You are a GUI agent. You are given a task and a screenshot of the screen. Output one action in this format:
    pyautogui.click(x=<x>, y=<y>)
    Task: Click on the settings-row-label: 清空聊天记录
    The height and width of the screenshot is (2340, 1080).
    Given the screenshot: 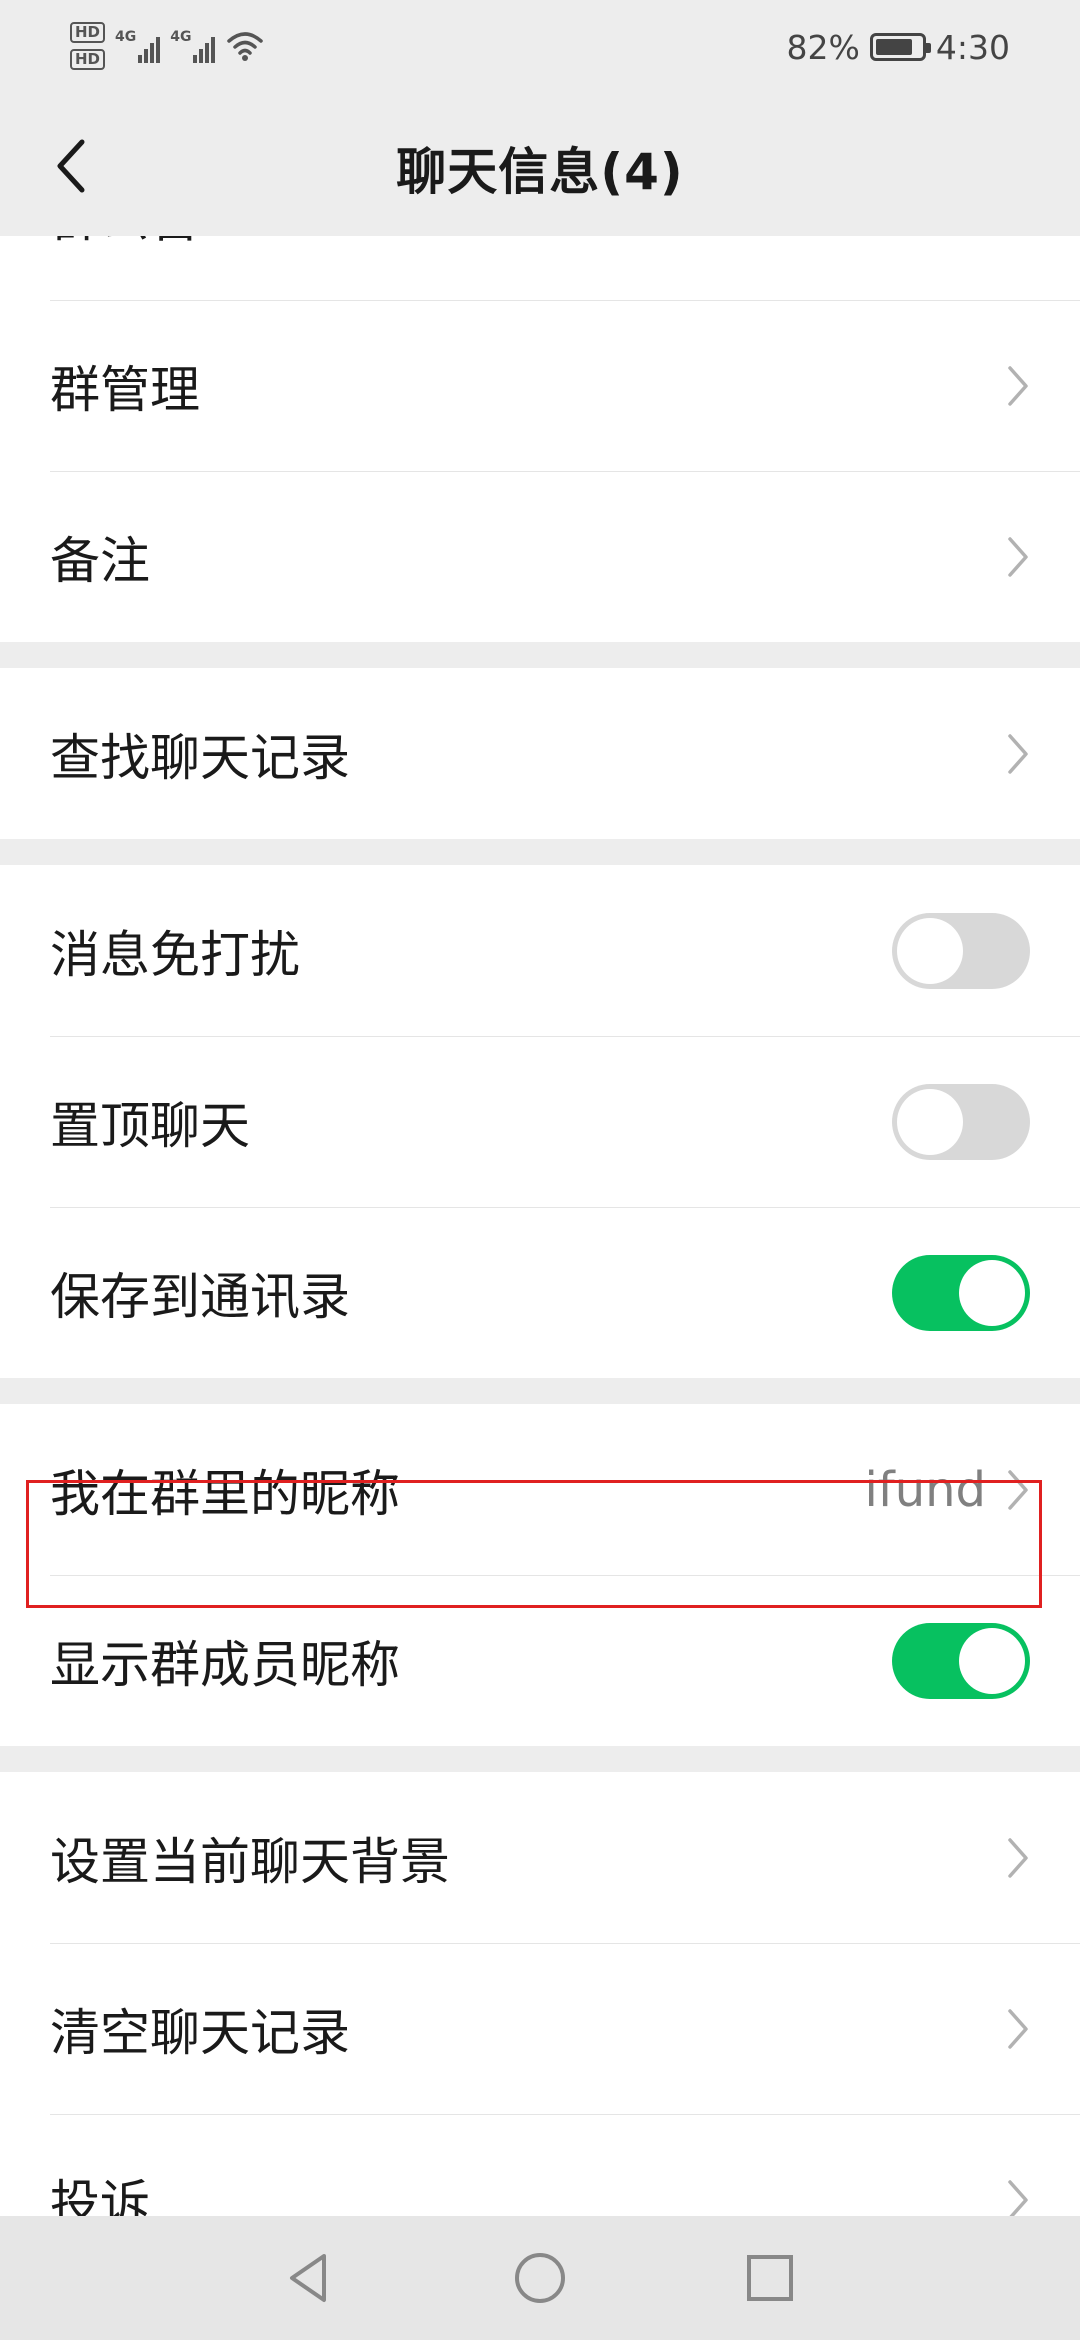 What is the action you would take?
    pyautogui.click(x=200, y=2032)
    